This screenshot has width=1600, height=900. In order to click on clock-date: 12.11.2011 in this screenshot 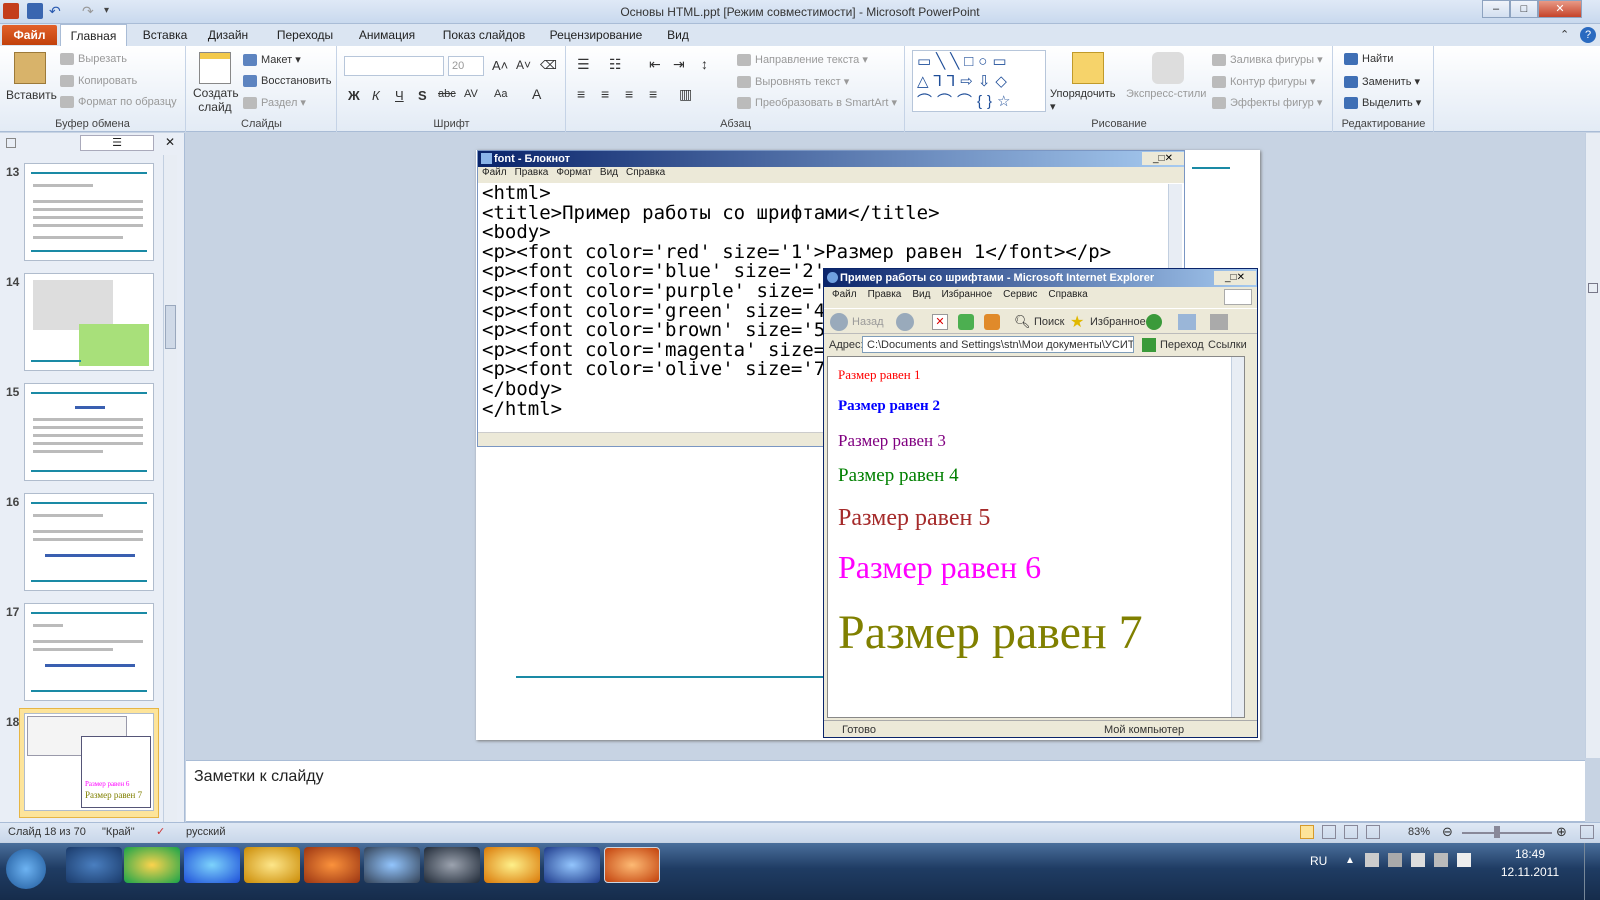, I will do `click(1530, 872)`.